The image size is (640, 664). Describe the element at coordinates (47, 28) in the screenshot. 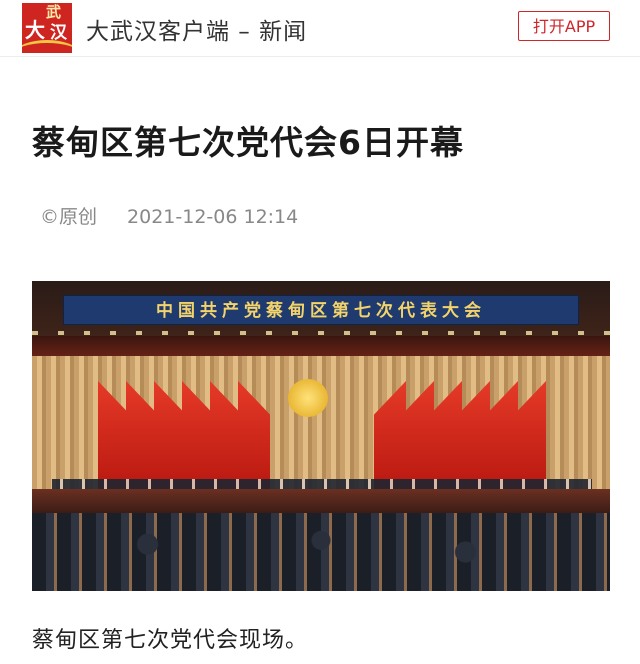

I see `app-logo: 大 武 汉` at that location.